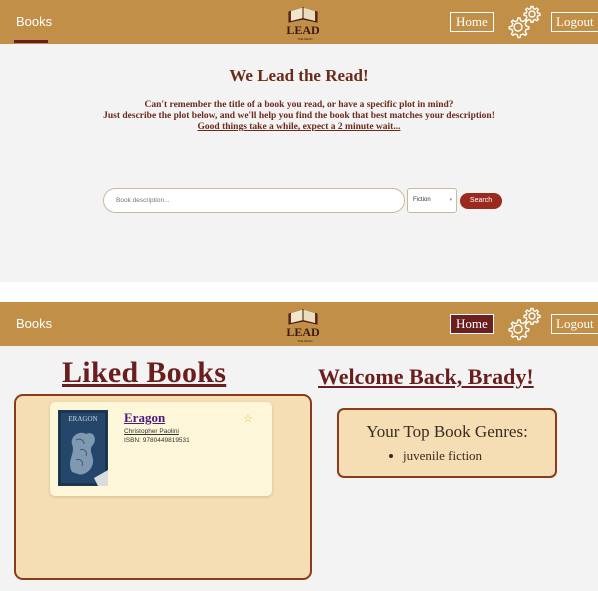 This screenshot has height=591, width=598. I want to click on bullet-icon, so click(391, 456).